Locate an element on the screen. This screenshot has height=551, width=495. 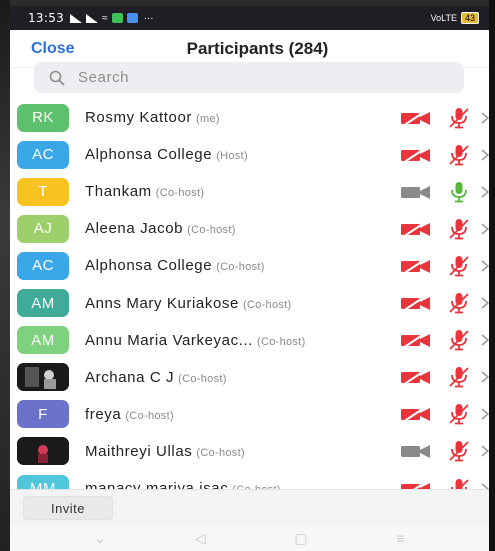
participant-avatar: T is located at coordinates (43, 191).